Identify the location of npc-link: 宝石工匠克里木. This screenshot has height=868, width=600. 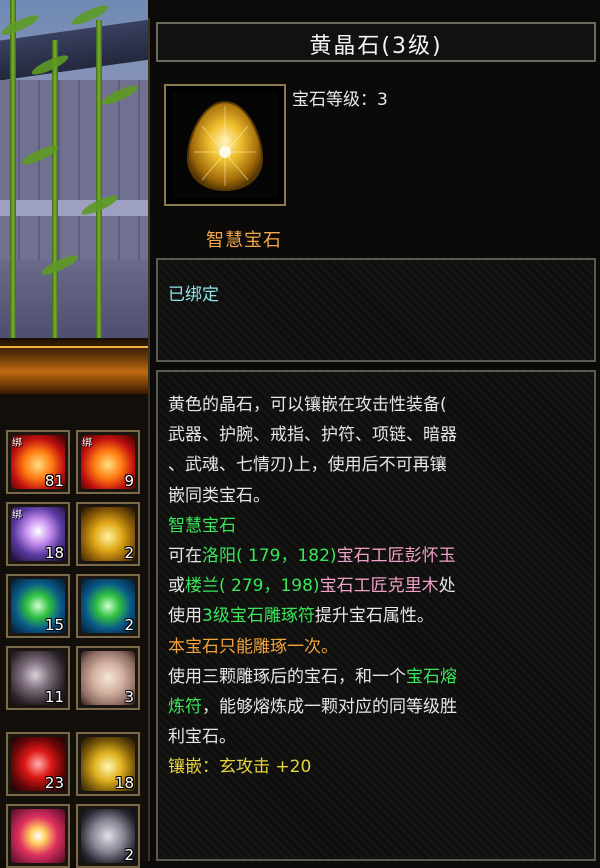
(379, 586).